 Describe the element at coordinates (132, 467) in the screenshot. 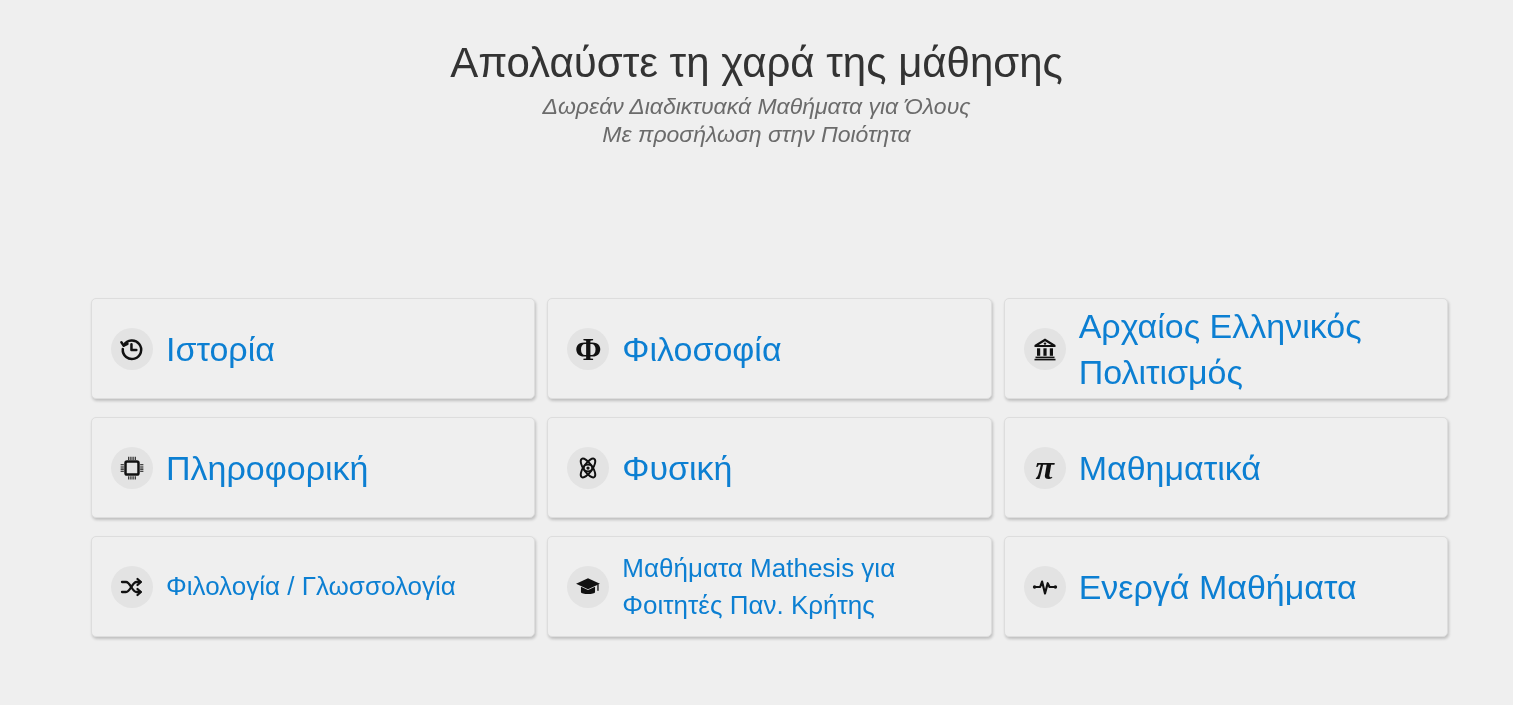

I see `chip-icon` at that location.